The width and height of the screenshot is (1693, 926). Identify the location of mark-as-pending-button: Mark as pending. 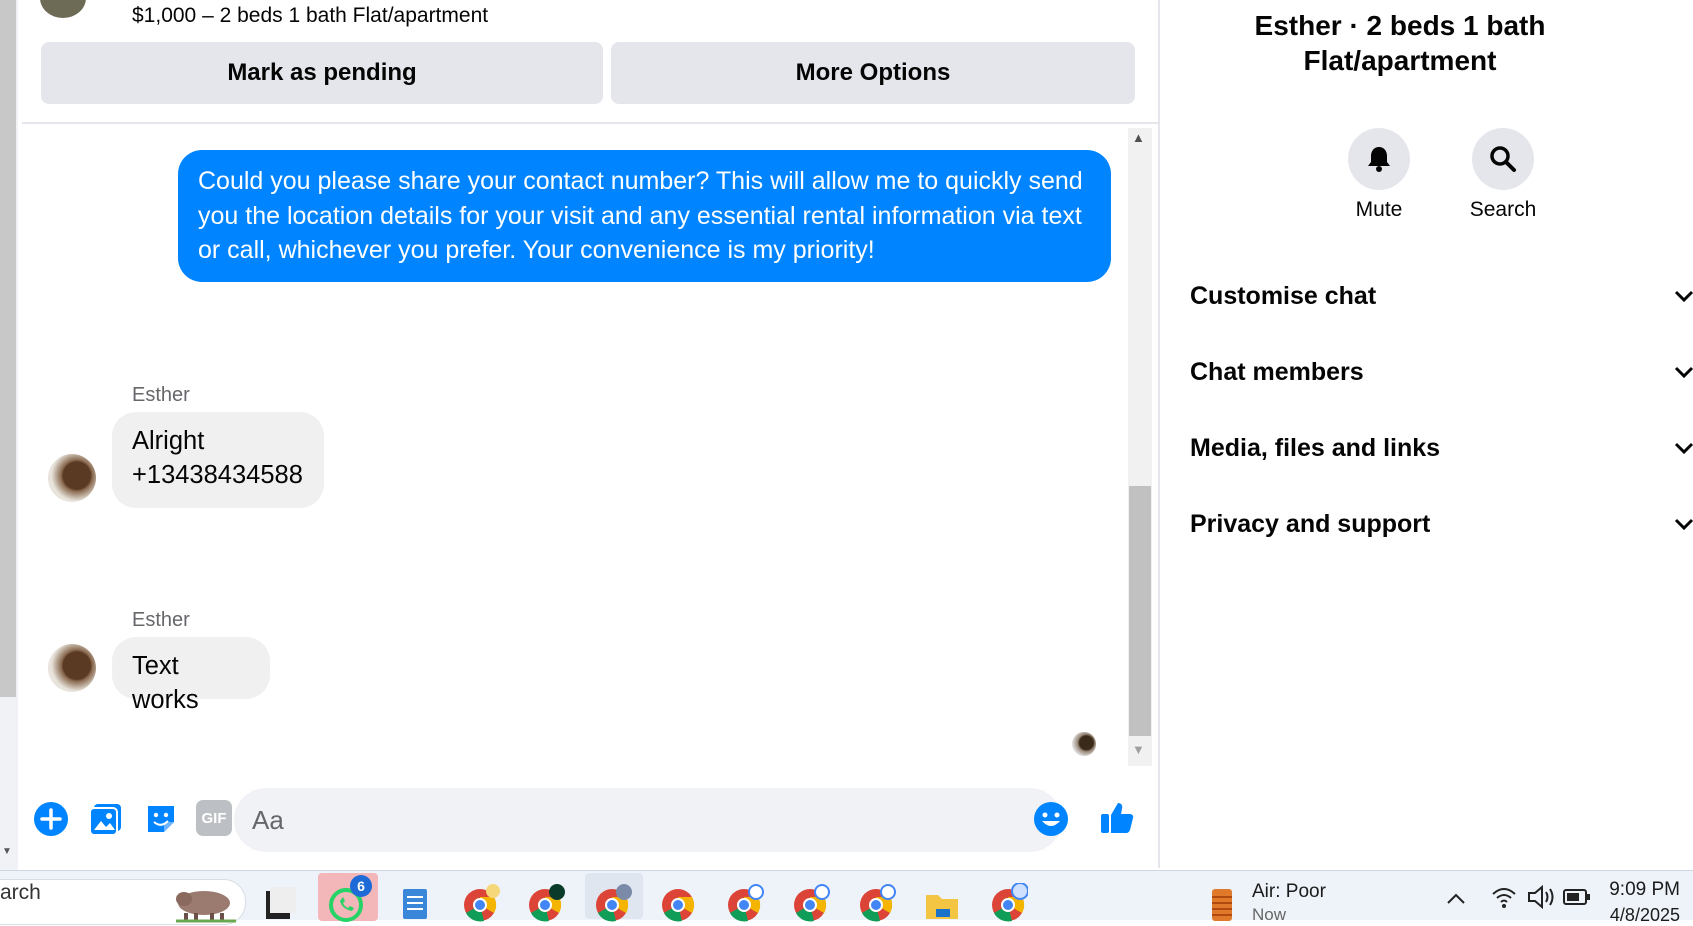
(322, 73).